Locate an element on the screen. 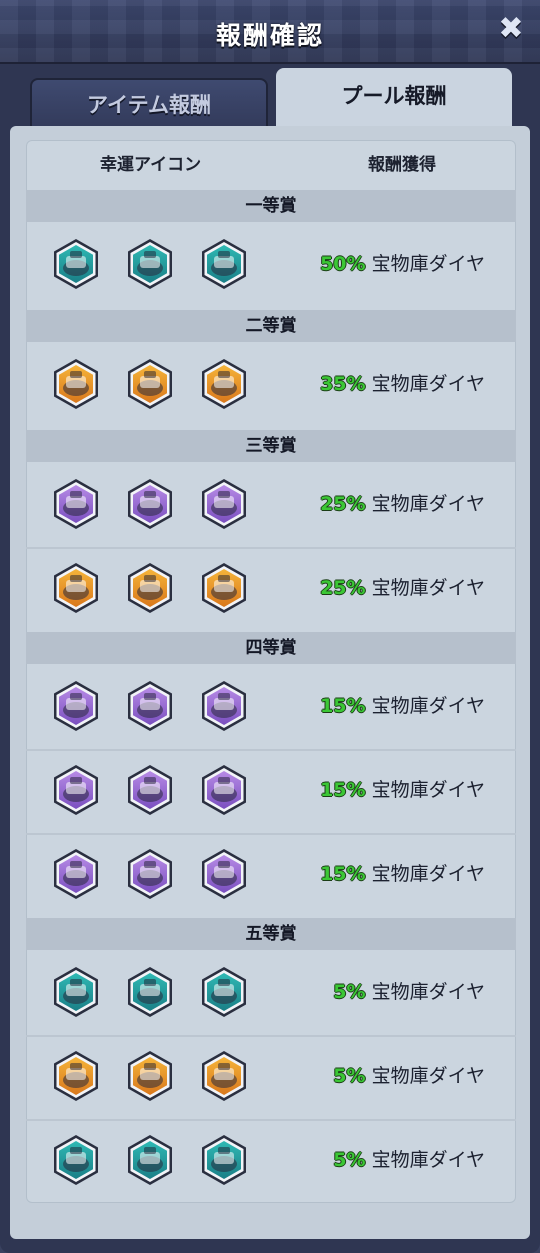  section-header: 二等賞 is located at coordinates (271, 326).